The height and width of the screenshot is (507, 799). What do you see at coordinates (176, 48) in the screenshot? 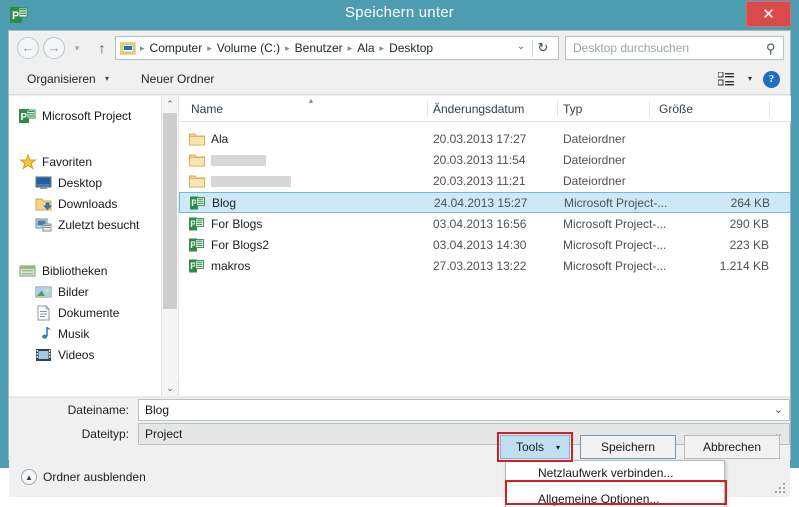
I see `breadcrumb-item-computer: Computer` at bounding box center [176, 48].